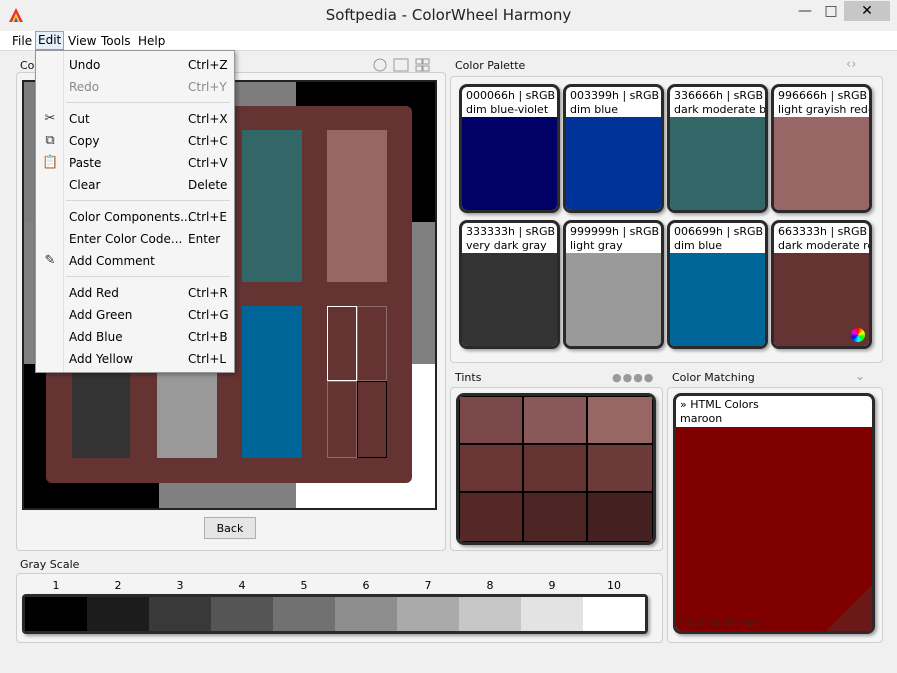 The height and width of the screenshot is (673, 897). I want to click on tints-grid, so click(556, 469).